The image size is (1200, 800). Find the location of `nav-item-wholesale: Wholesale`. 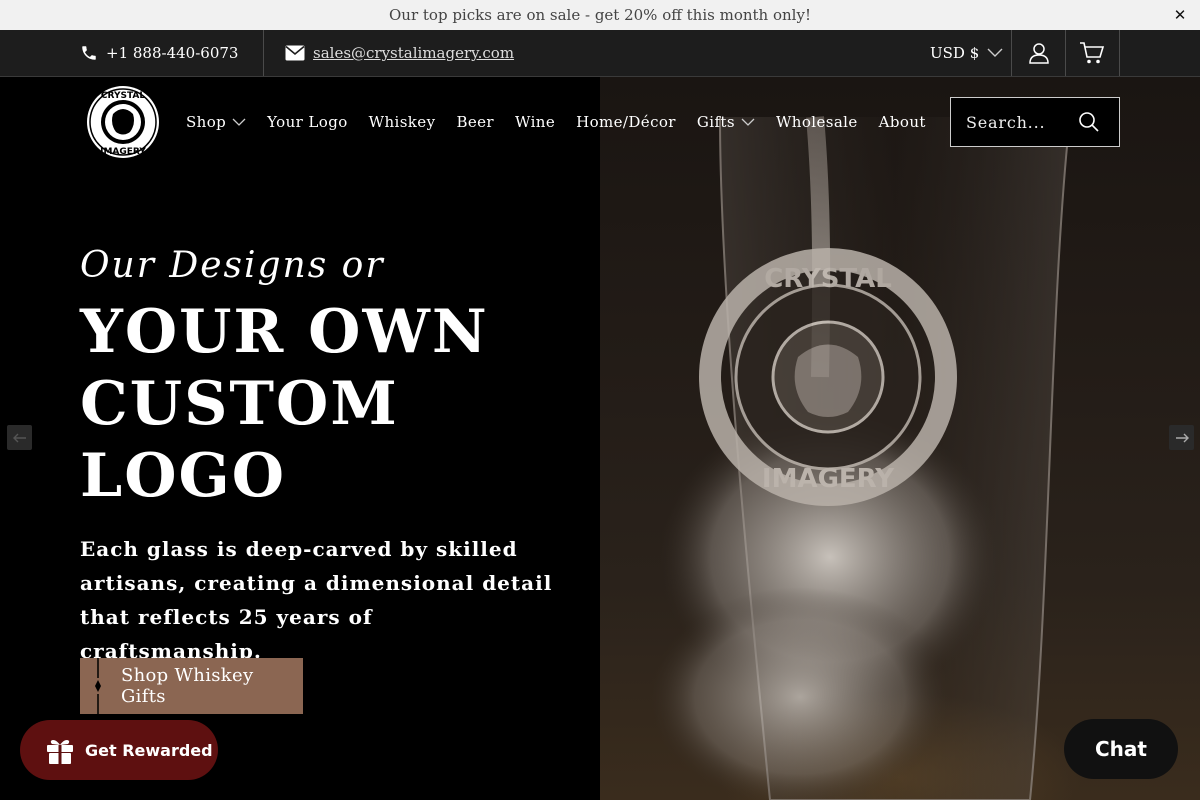

nav-item-wholesale: Wholesale is located at coordinates (817, 122).